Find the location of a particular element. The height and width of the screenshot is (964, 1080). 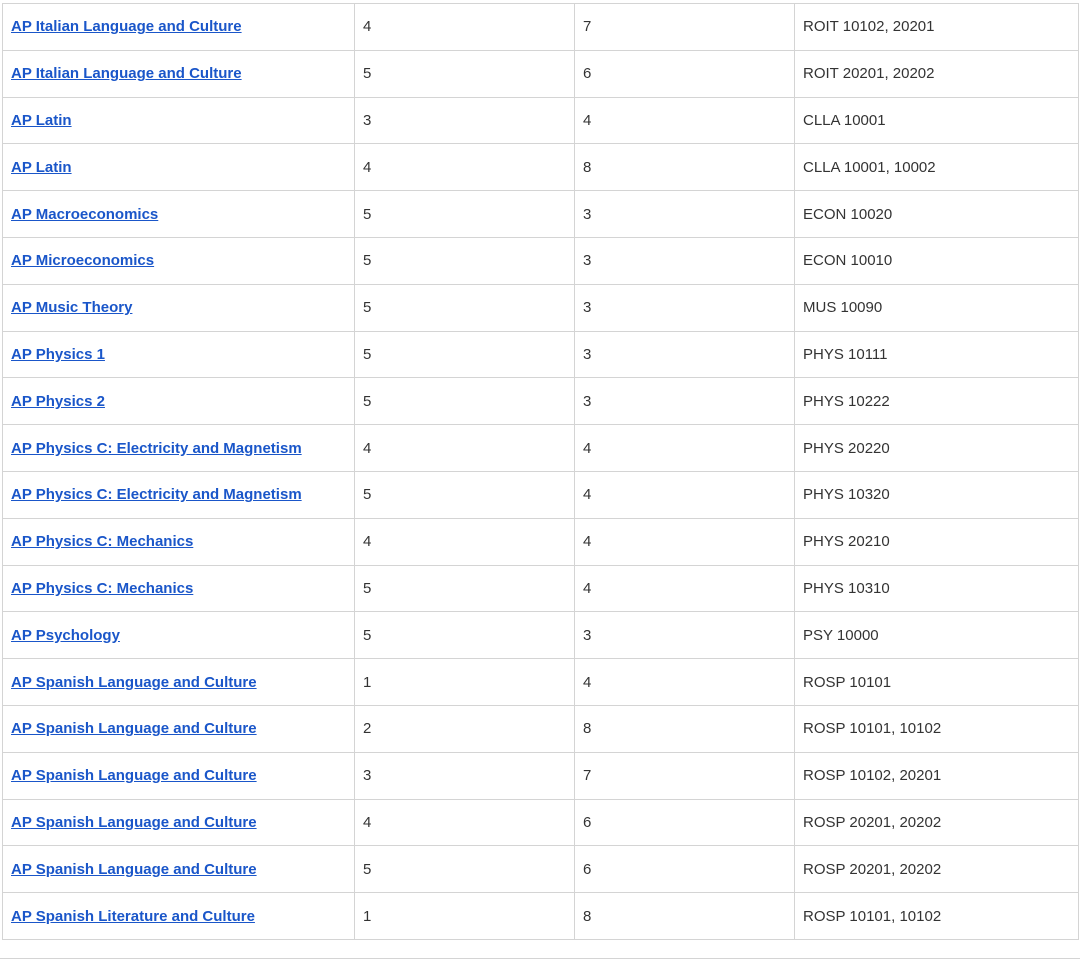

exam-link: AP Microeconomics is located at coordinates (82, 260).